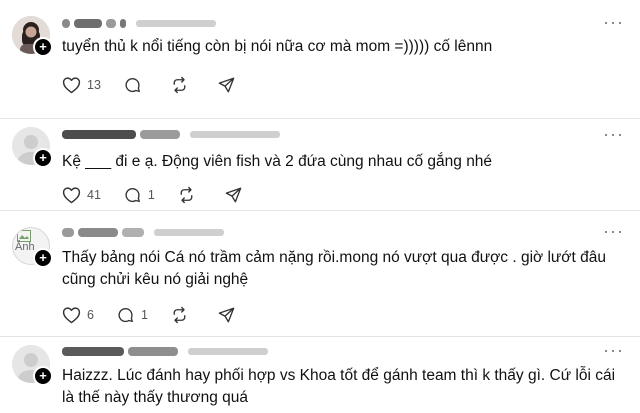 This screenshot has height=413, width=640. Describe the element at coordinates (81, 85) in the screenshot. I see `like-button: 13` at that location.